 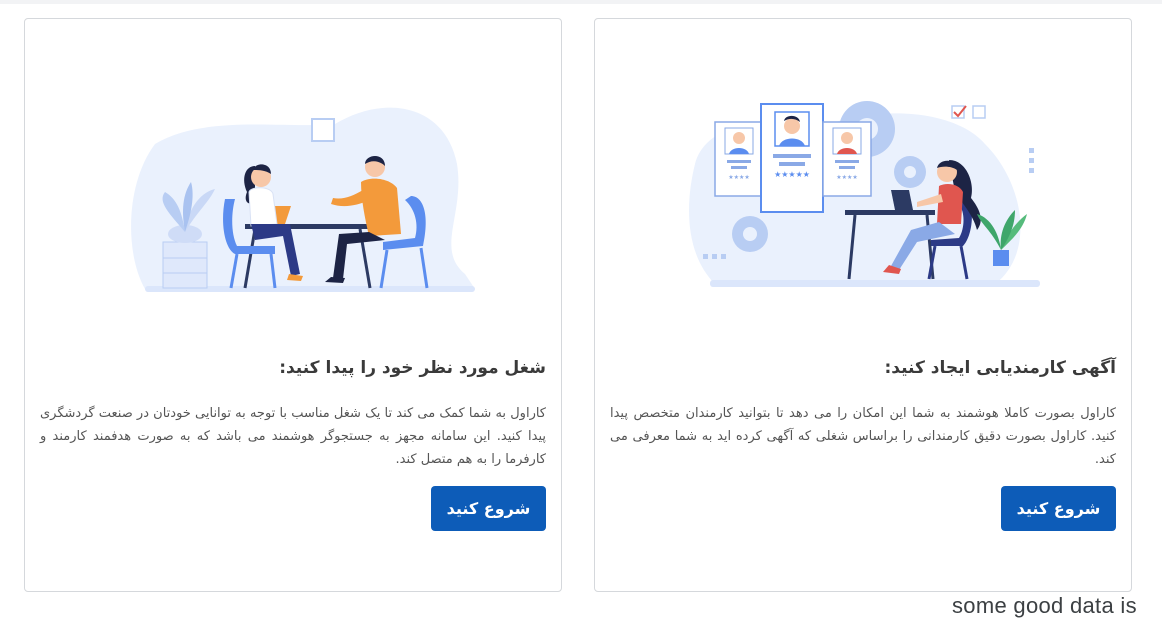 What do you see at coordinates (303, 199) in the screenshot?
I see `job-interview-illustration` at bounding box center [303, 199].